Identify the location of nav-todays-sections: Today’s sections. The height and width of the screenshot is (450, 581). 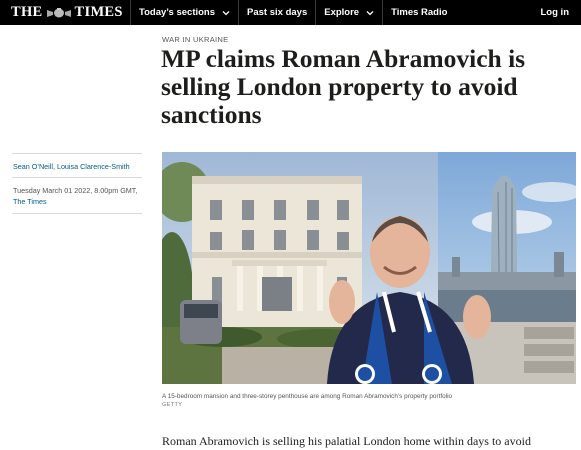
(184, 12).